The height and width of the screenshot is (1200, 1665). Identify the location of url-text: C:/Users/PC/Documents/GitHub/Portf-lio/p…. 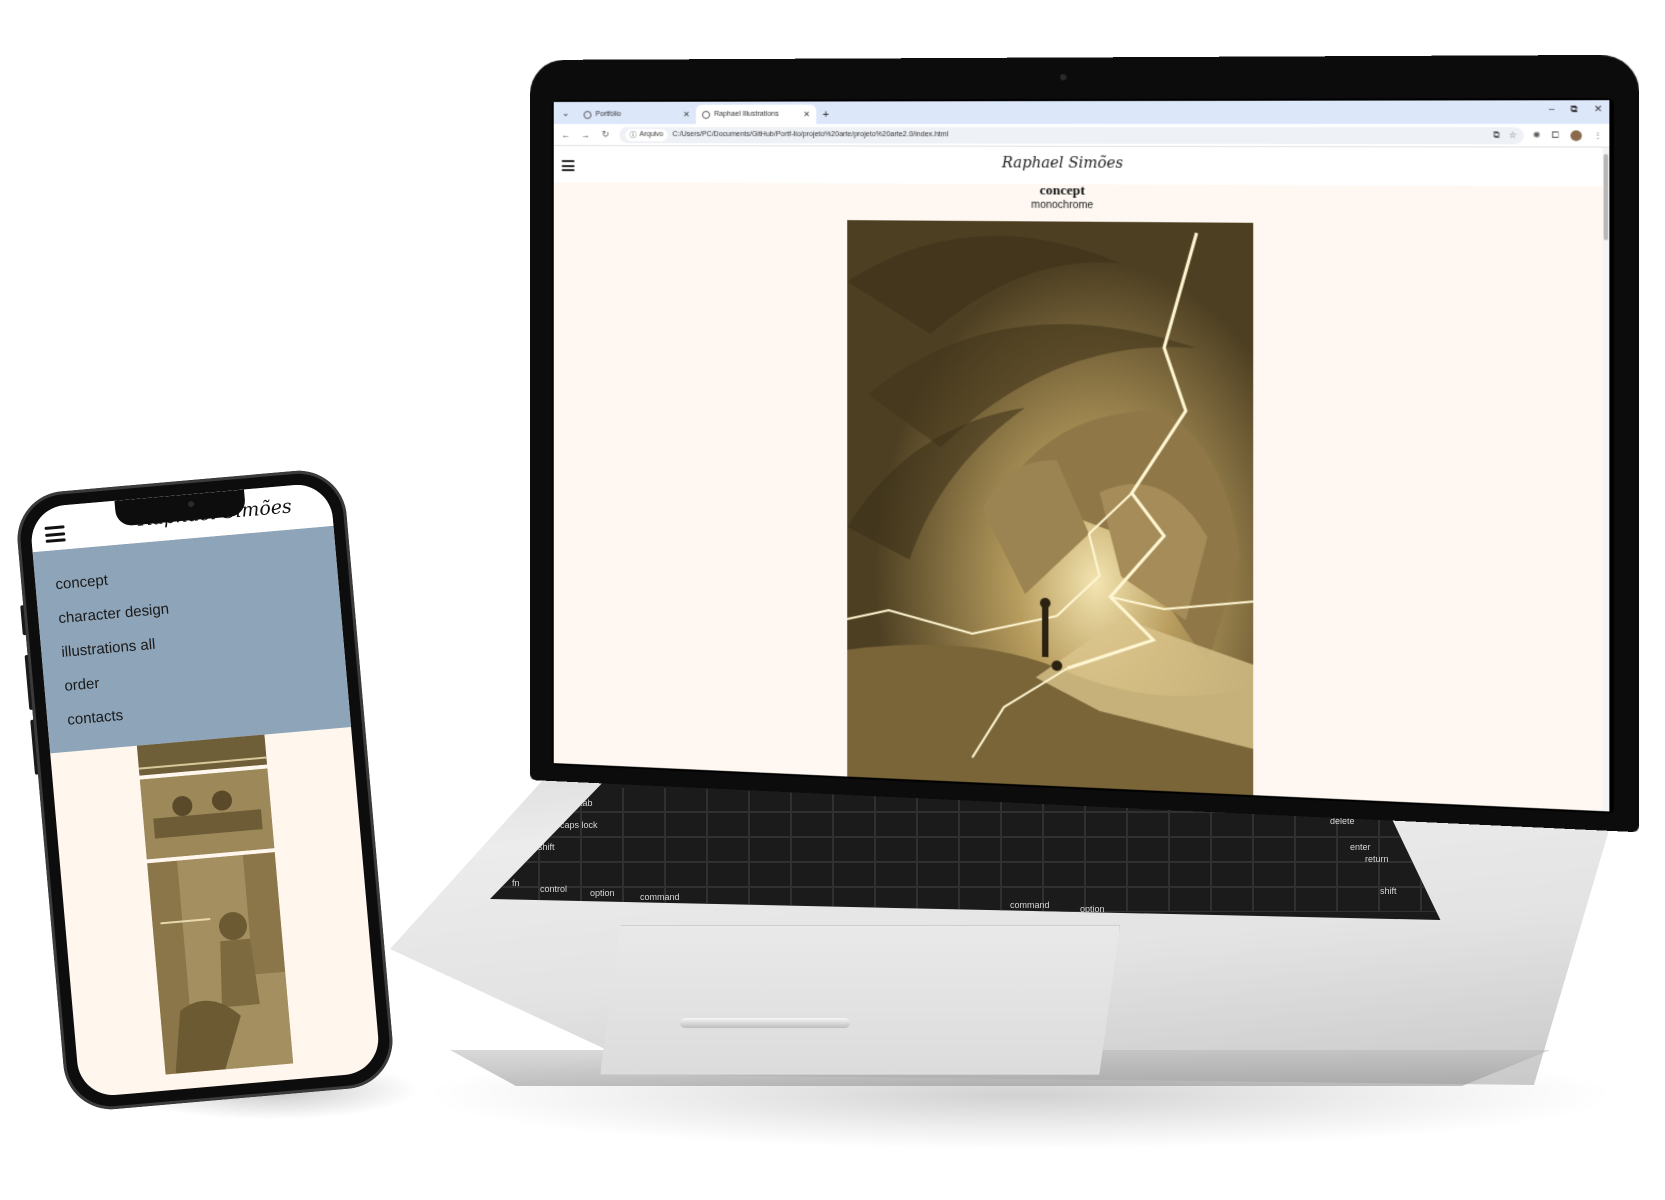
(810, 134).